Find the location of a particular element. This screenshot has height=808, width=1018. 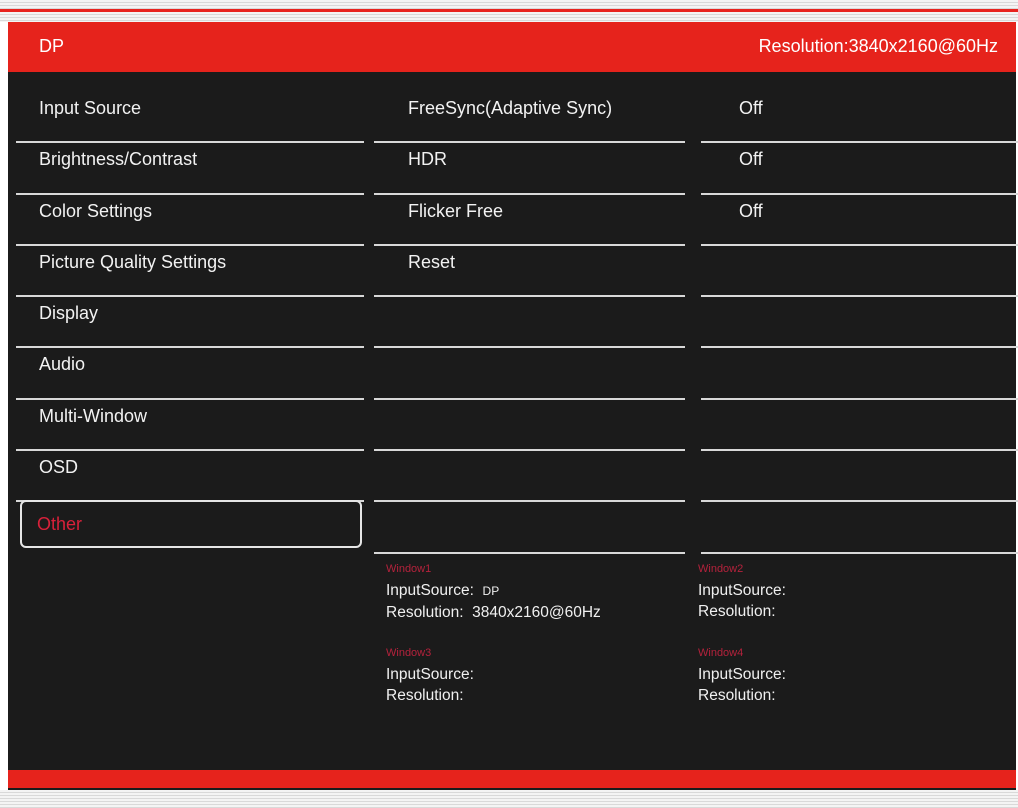

menu-item-label: Input Source is located at coordinates (90, 108).